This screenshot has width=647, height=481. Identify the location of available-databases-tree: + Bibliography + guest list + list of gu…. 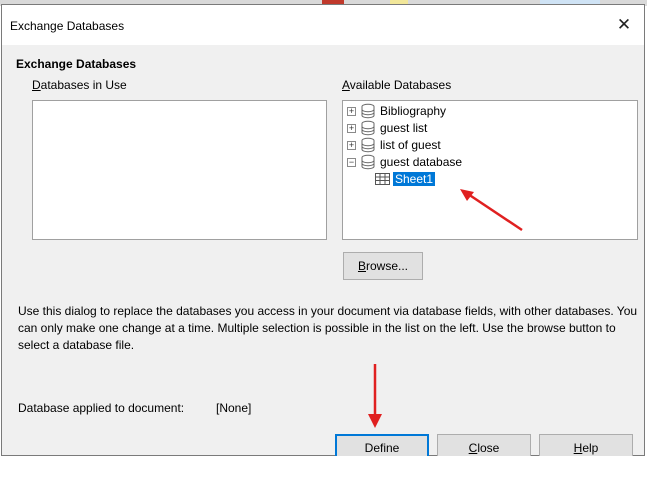
(490, 170).